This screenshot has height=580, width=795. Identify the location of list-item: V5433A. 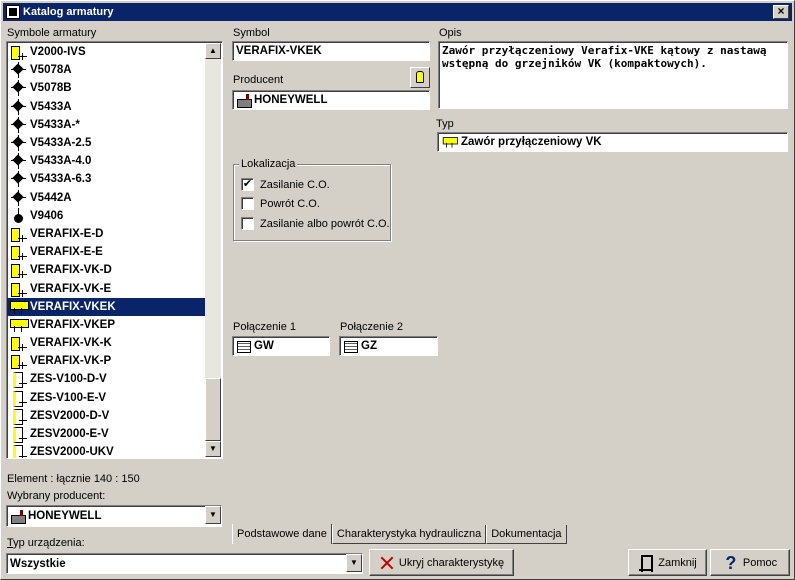
(106, 107).